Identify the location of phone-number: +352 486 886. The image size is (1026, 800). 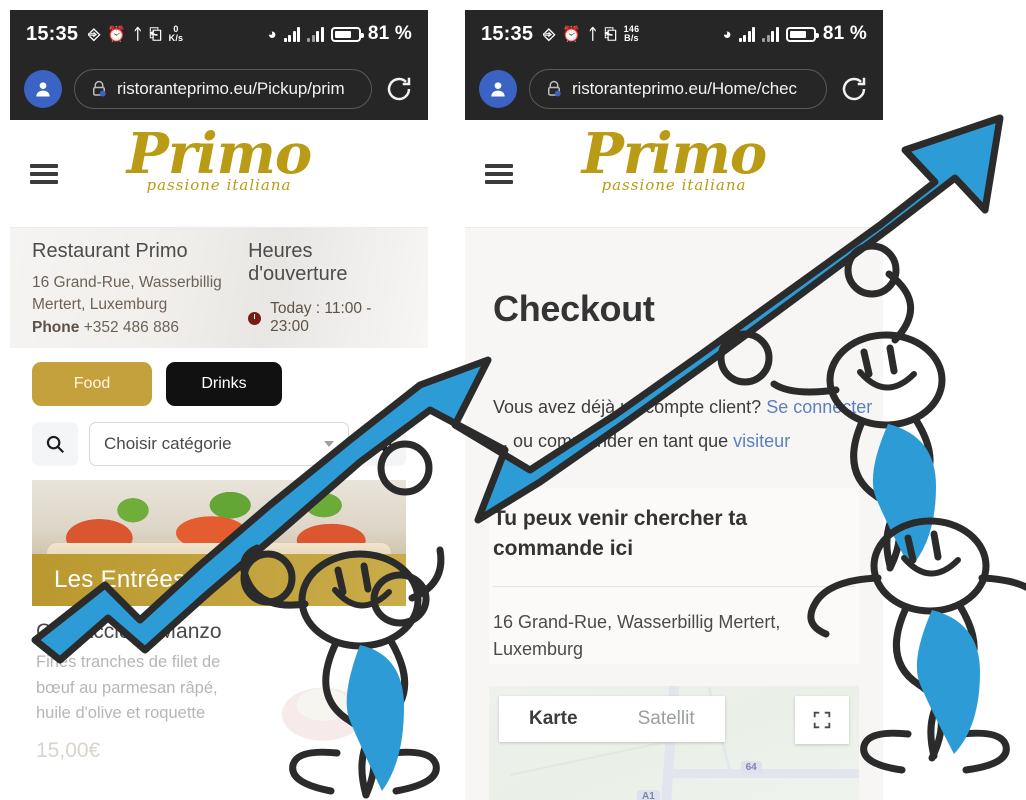
(131, 327).